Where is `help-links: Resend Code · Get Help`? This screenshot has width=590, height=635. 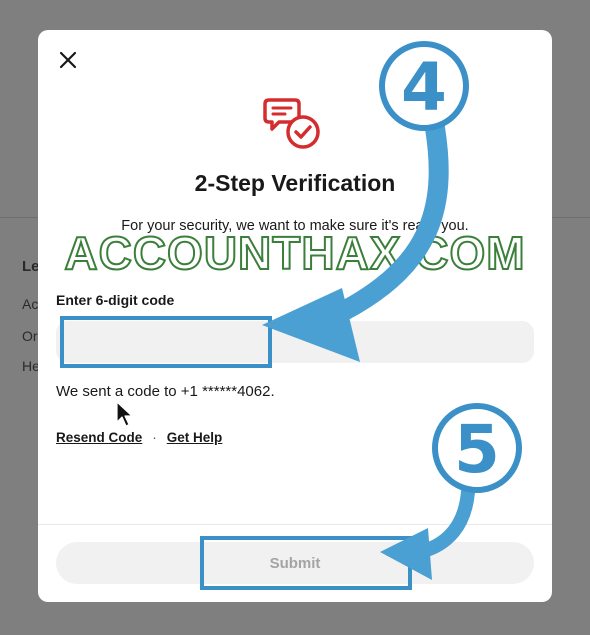 help-links: Resend Code · Get Help is located at coordinates (139, 437).